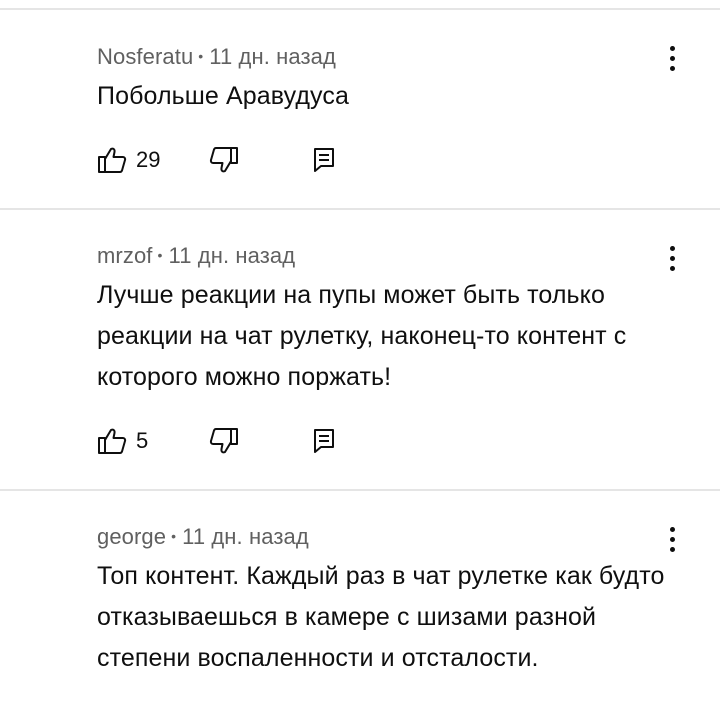 This screenshot has height=727, width=720. What do you see at coordinates (223, 96) in the screenshot?
I see `comment-text: Побольше Аравудуса` at bounding box center [223, 96].